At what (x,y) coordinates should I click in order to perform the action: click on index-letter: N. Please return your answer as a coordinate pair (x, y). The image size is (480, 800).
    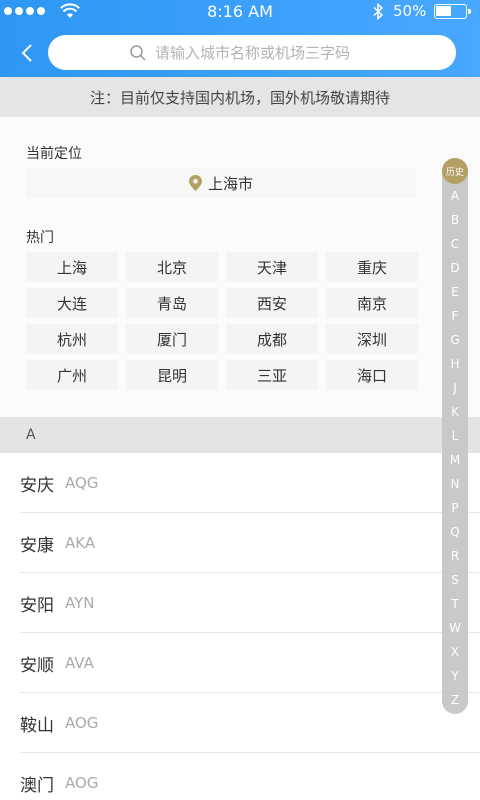
    Looking at the image, I should click on (455, 484).